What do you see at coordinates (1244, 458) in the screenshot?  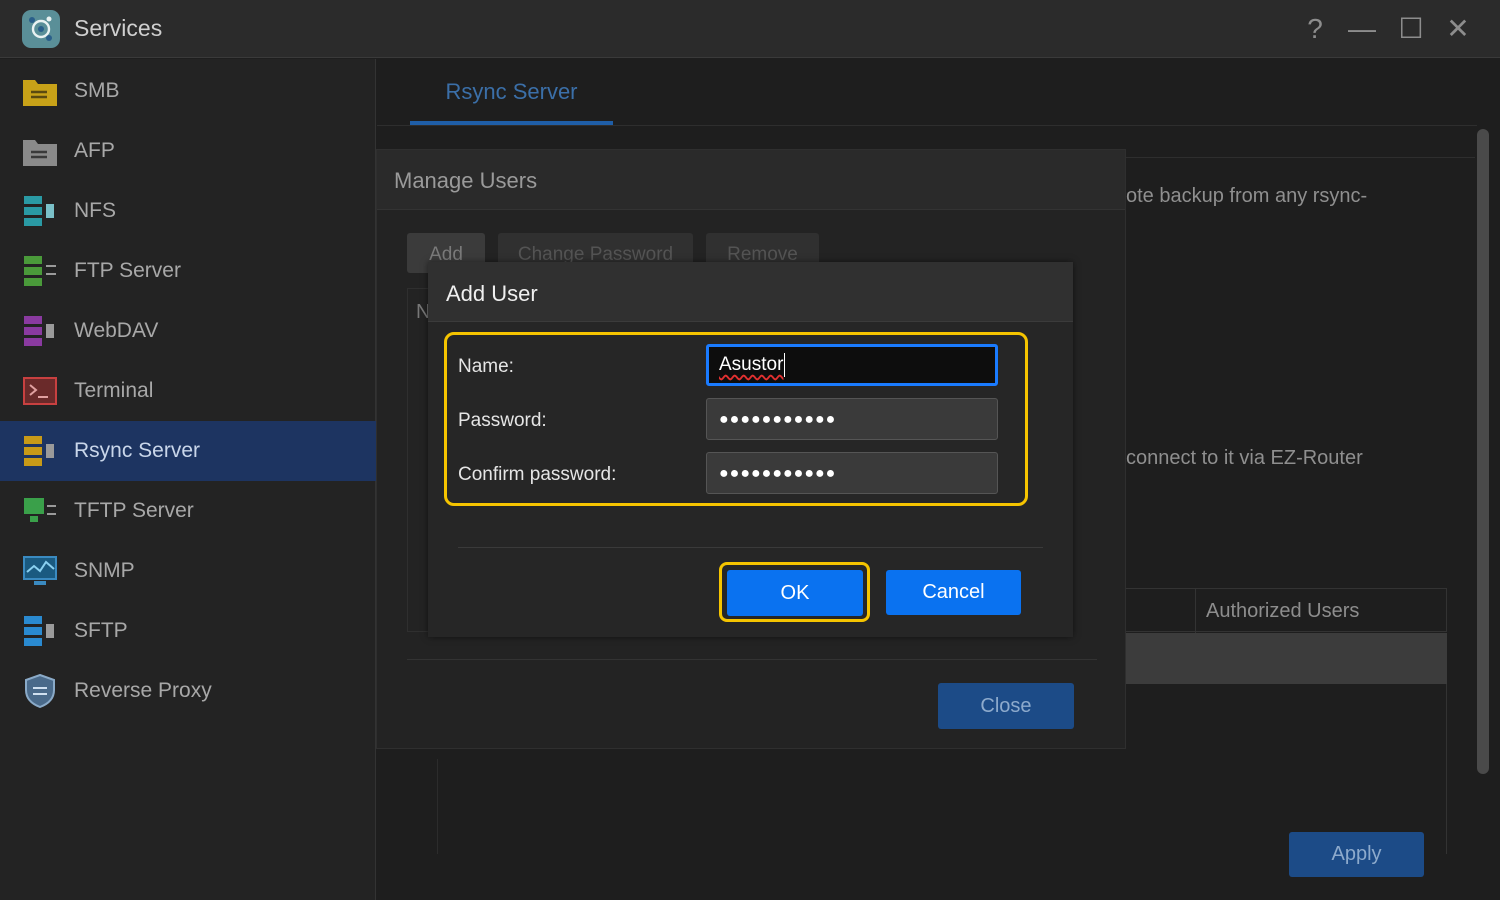 I see `ez-router-text: connect to it via EZ-Router` at bounding box center [1244, 458].